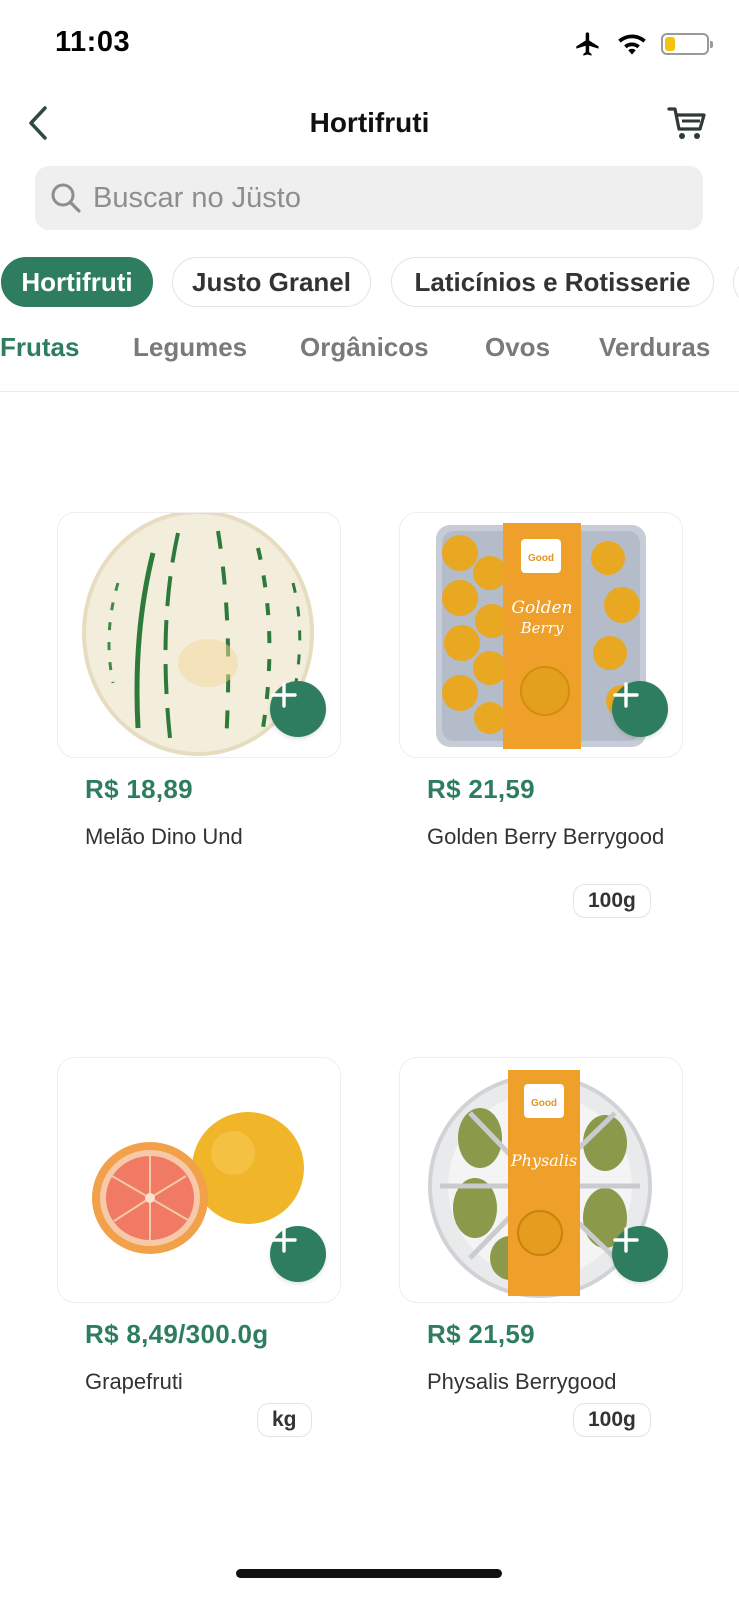 The height and width of the screenshot is (1600, 739). What do you see at coordinates (670, 44) in the screenshot?
I see `battery-level` at bounding box center [670, 44].